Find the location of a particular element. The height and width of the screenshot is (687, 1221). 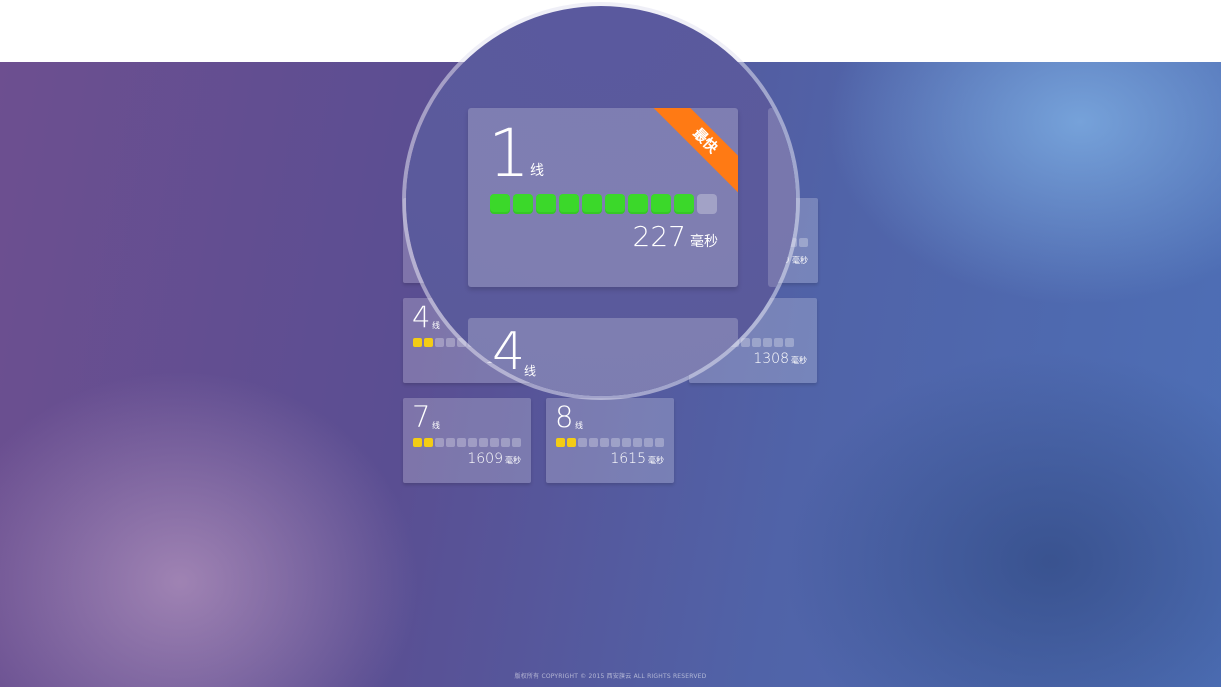

line-card-8: 8 线 1615 毫秒 is located at coordinates (610, 440).